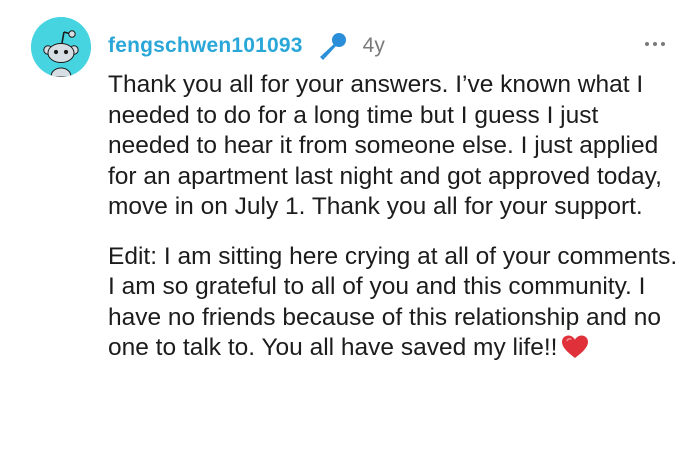 The image size is (700, 467). What do you see at coordinates (647, 44) in the screenshot?
I see `more-options-icon` at bounding box center [647, 44].